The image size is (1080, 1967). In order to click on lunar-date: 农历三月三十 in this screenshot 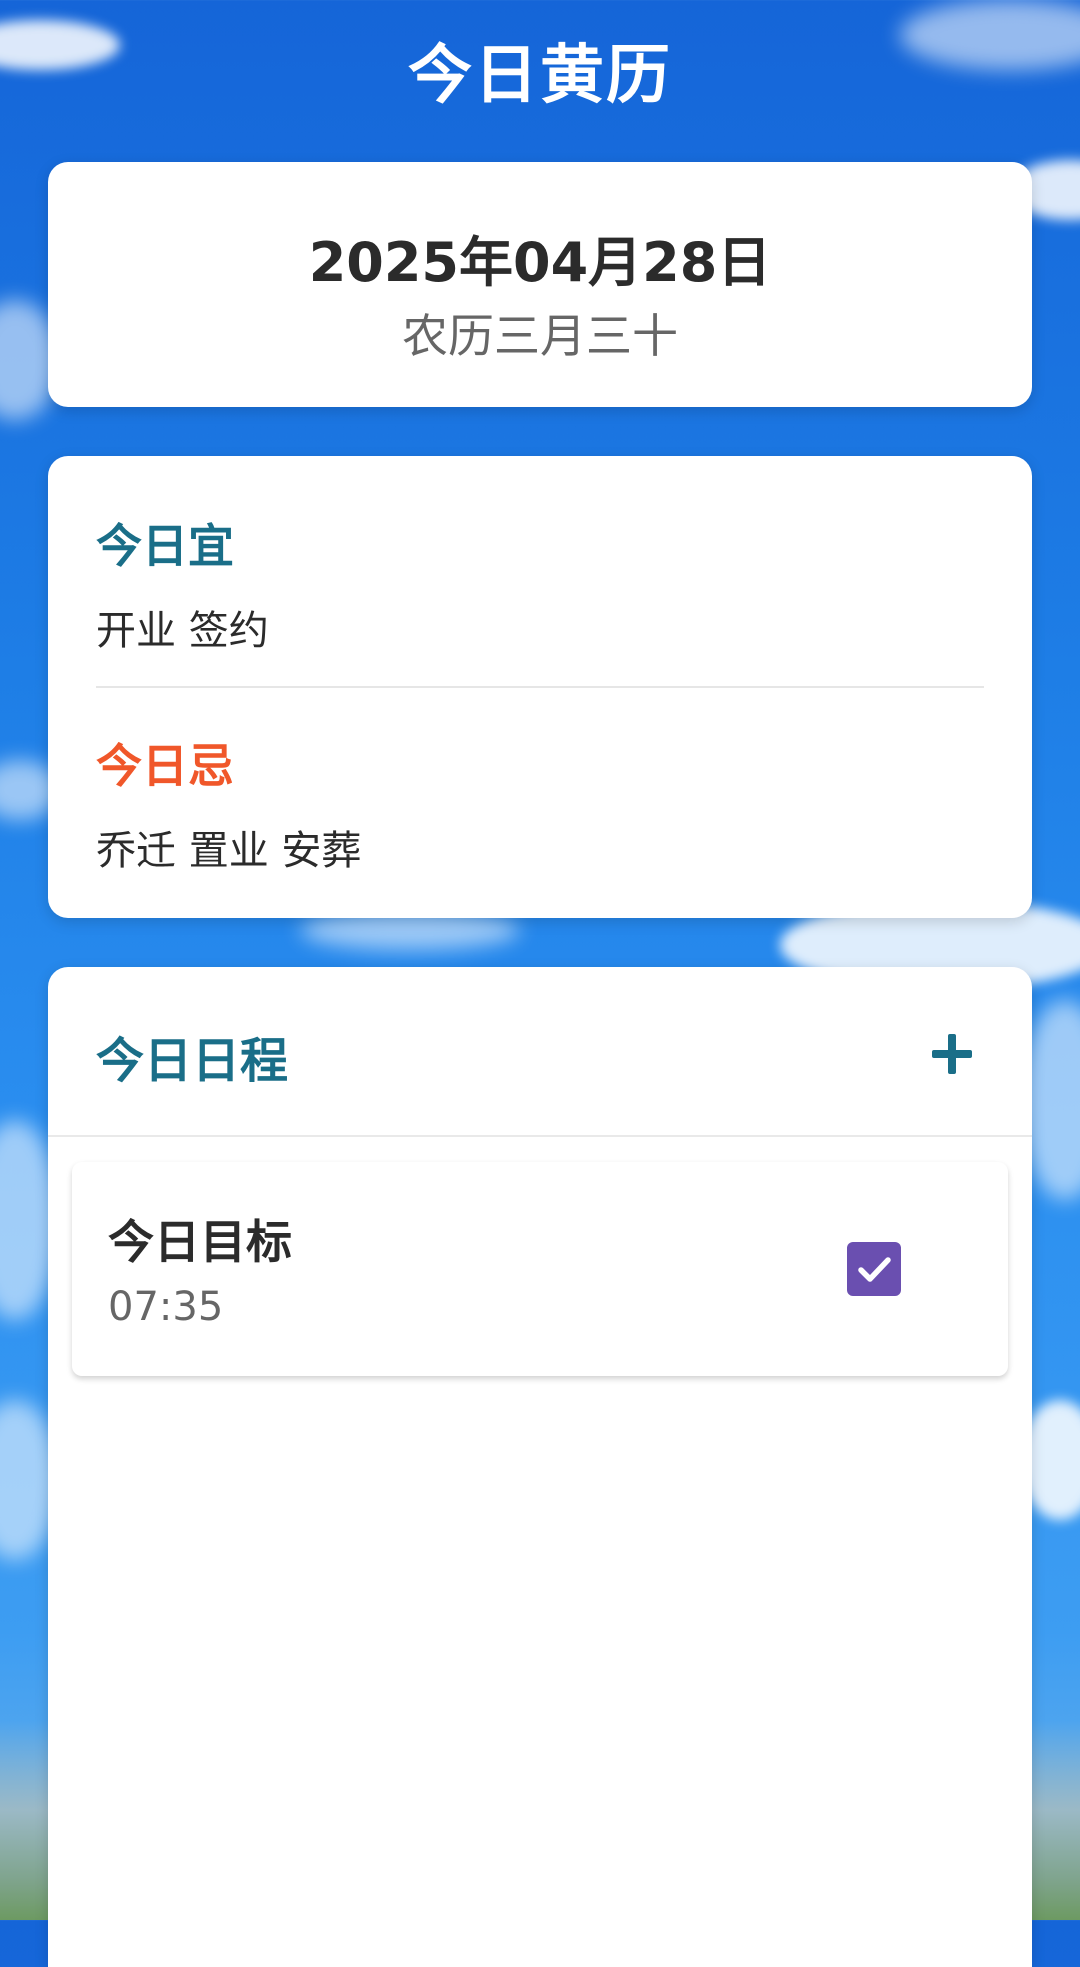, I will do `click(540, 336)`.